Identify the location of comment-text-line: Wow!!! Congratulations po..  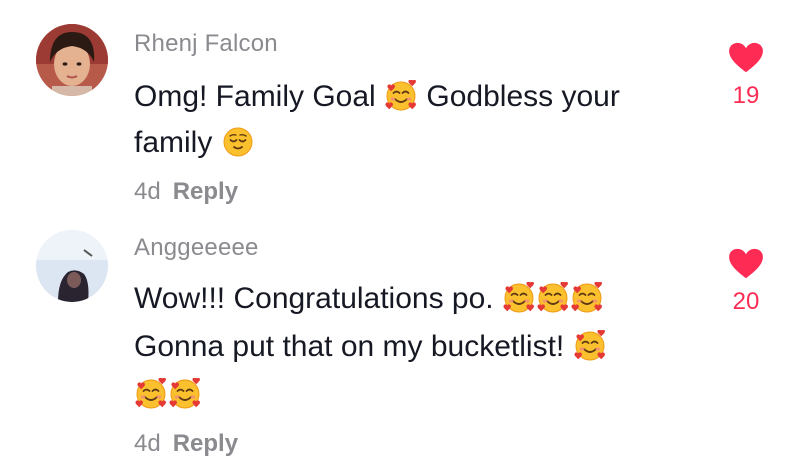
(369, 299).